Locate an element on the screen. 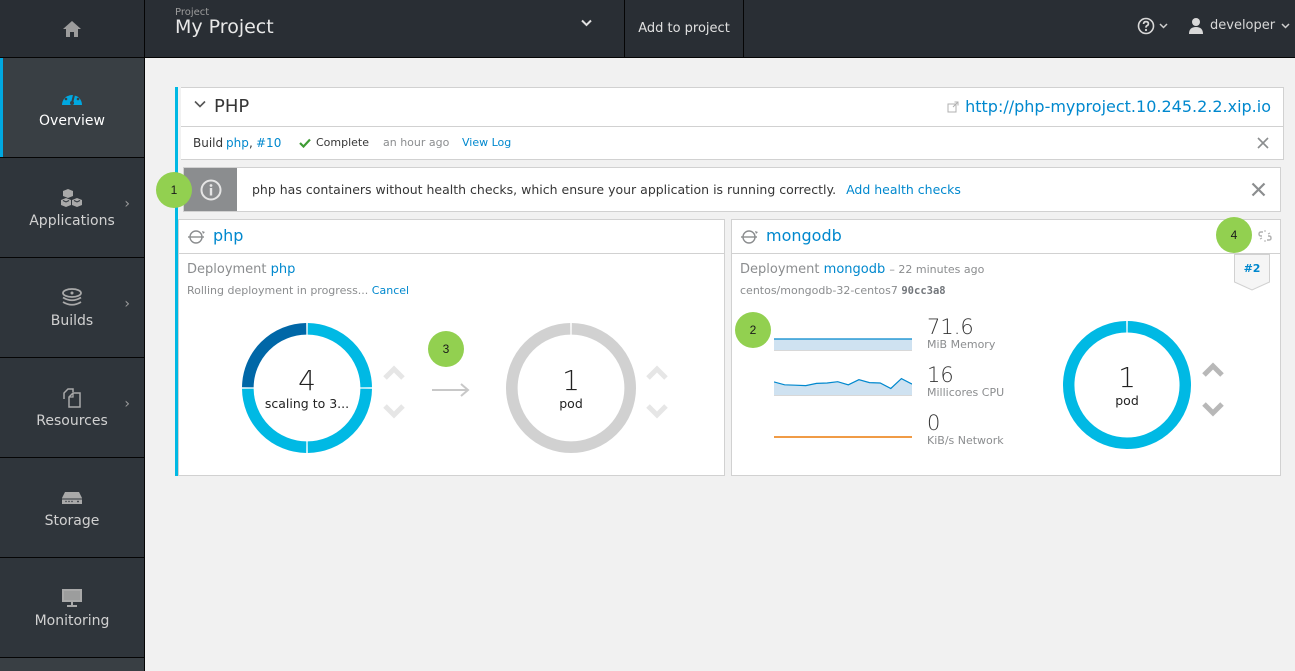 Image resolution: width=1295 pixels, height=671 pixels. sidebar-item-label: Applications is located at coordinates (72, 220).